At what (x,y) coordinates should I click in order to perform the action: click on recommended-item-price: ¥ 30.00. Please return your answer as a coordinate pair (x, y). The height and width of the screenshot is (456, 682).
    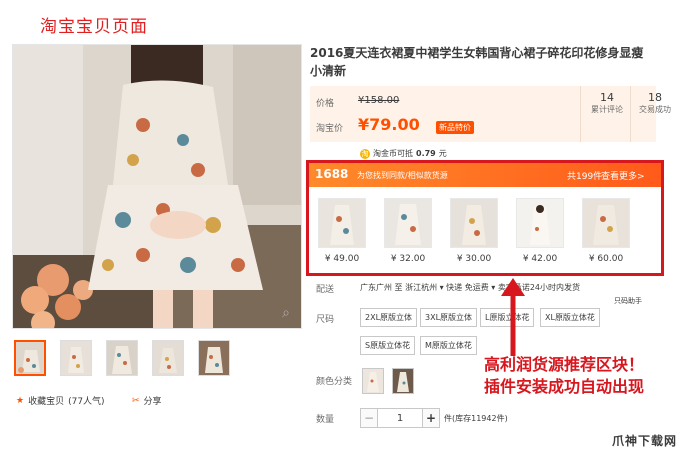
    Looking at the image, I should click on (474, 259).